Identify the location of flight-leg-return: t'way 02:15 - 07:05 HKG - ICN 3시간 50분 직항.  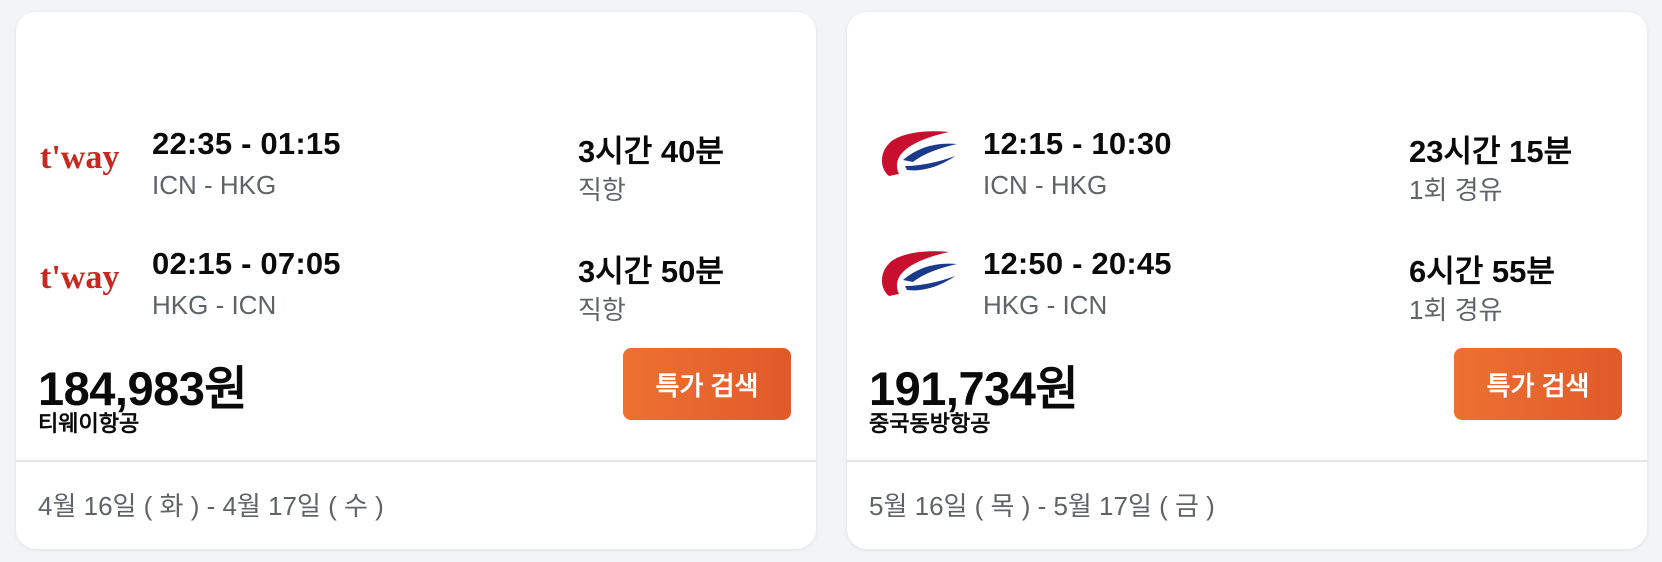
(416, 278).